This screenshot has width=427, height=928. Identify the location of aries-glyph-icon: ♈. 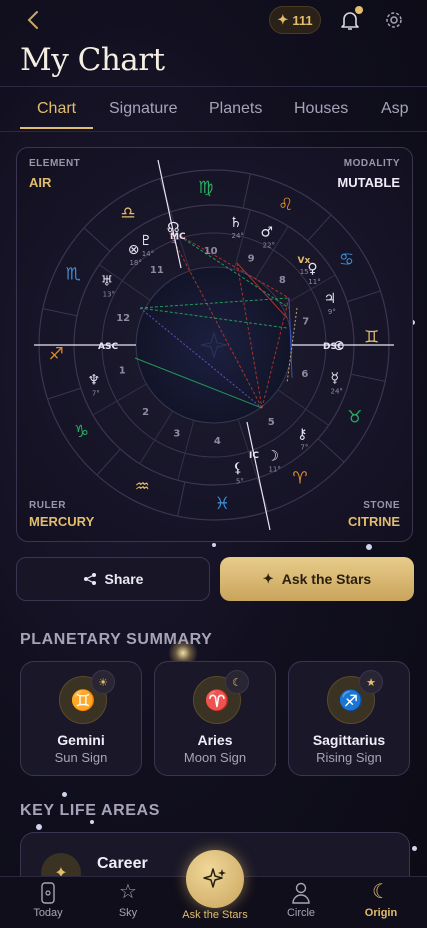
(299, 479).